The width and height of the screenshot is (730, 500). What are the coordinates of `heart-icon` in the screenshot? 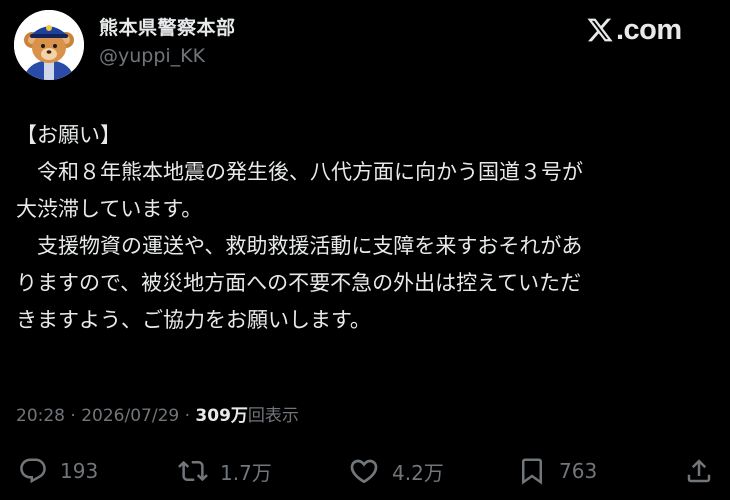 It's located at (364, 471).